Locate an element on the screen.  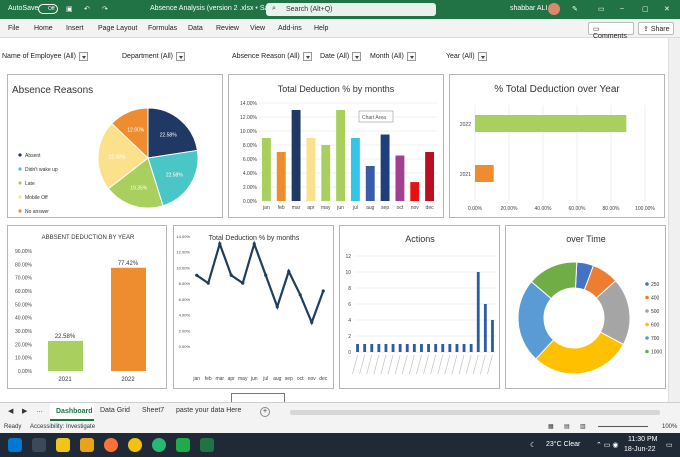
menu-review: Review is located at coordinates (227, 28).